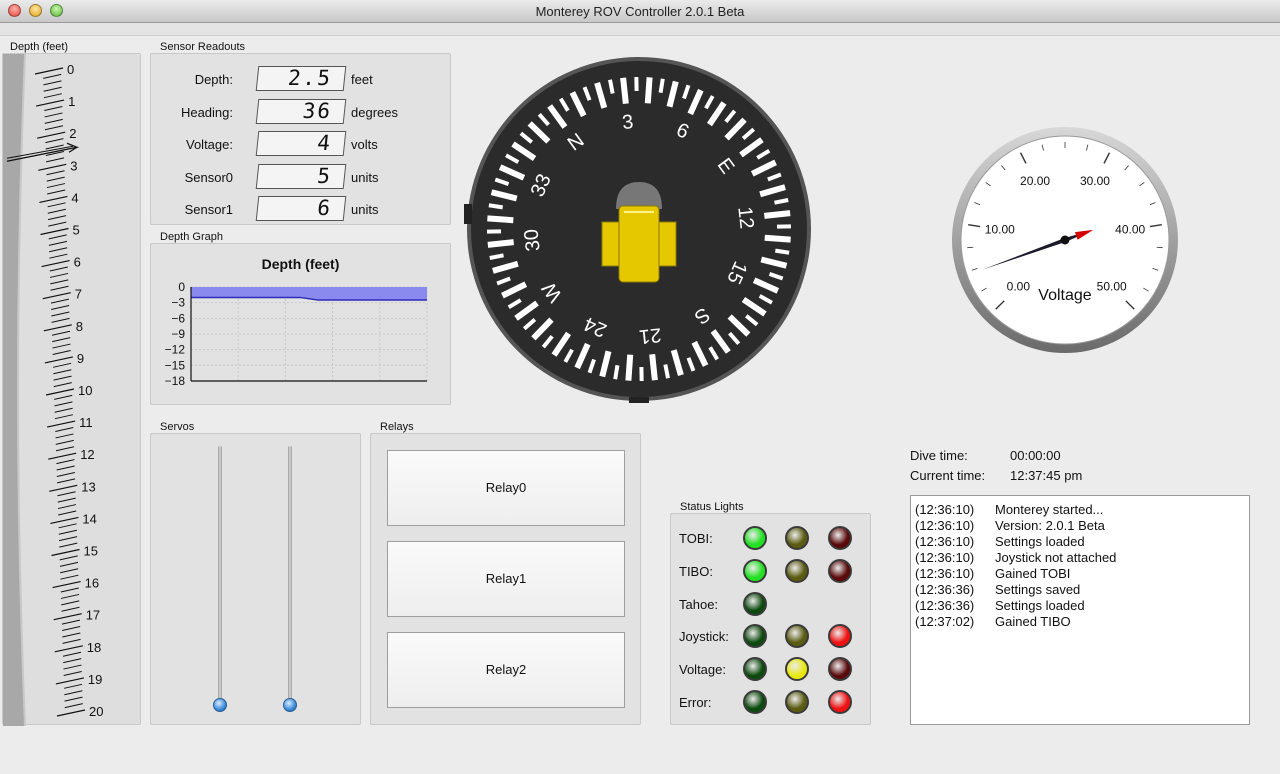 Image resolution: width=1280 pixels, height=774 pixels. Describe the element at coordinates (178, 303) in the screenshot. I see `graph-y-tick-label: −3` at that location.